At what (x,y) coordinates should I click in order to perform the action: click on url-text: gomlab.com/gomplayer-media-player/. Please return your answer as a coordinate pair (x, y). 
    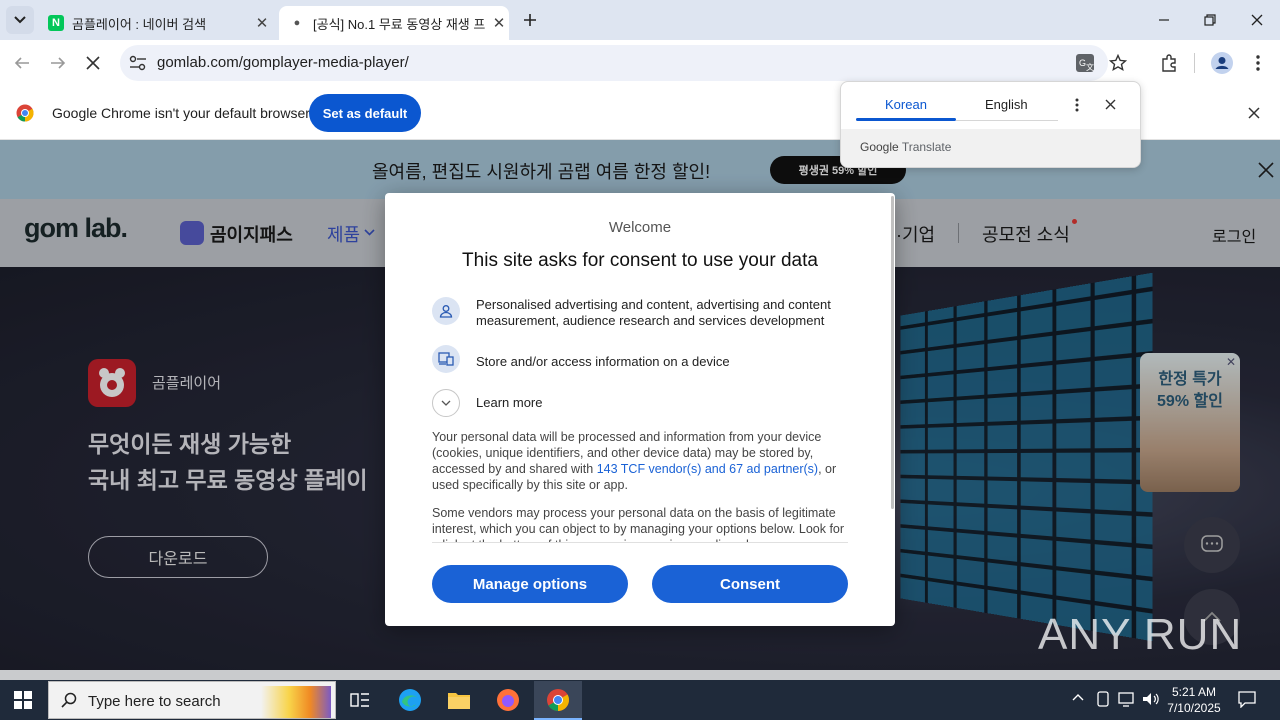
    Looking at the image, I should click on (283, 62).